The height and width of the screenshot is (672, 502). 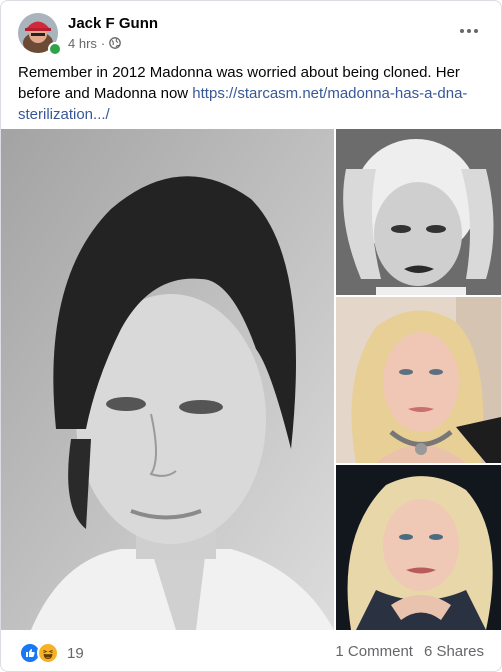 What do you see at coordinates (418, 212) in the screenshot?
I see `photo-top-right` at bounding box center [418, 212].